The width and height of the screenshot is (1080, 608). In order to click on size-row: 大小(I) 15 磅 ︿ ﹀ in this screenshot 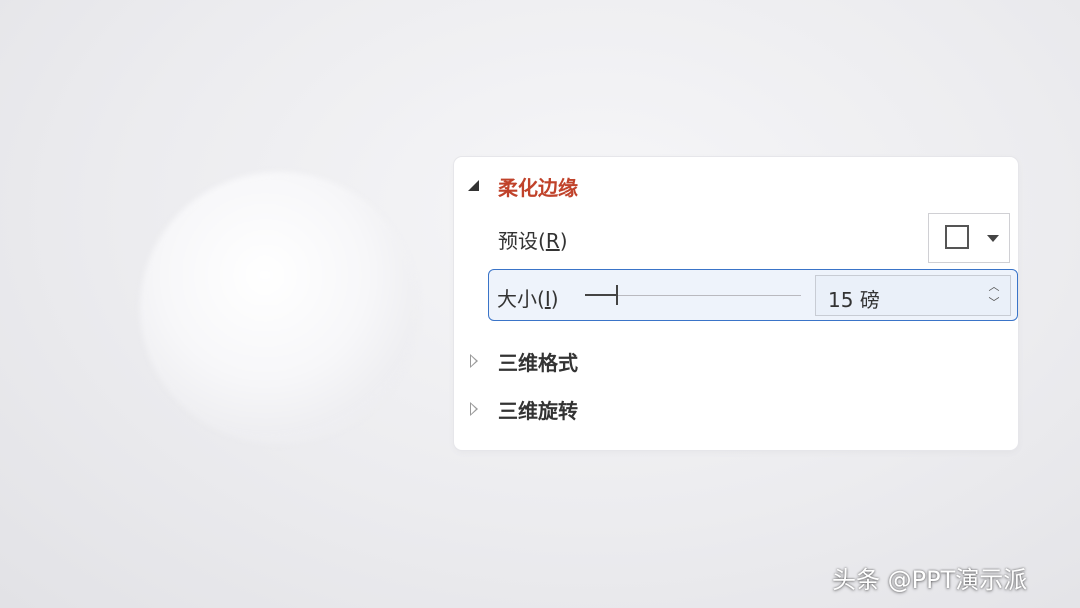, I will do `click(753, 295)`.